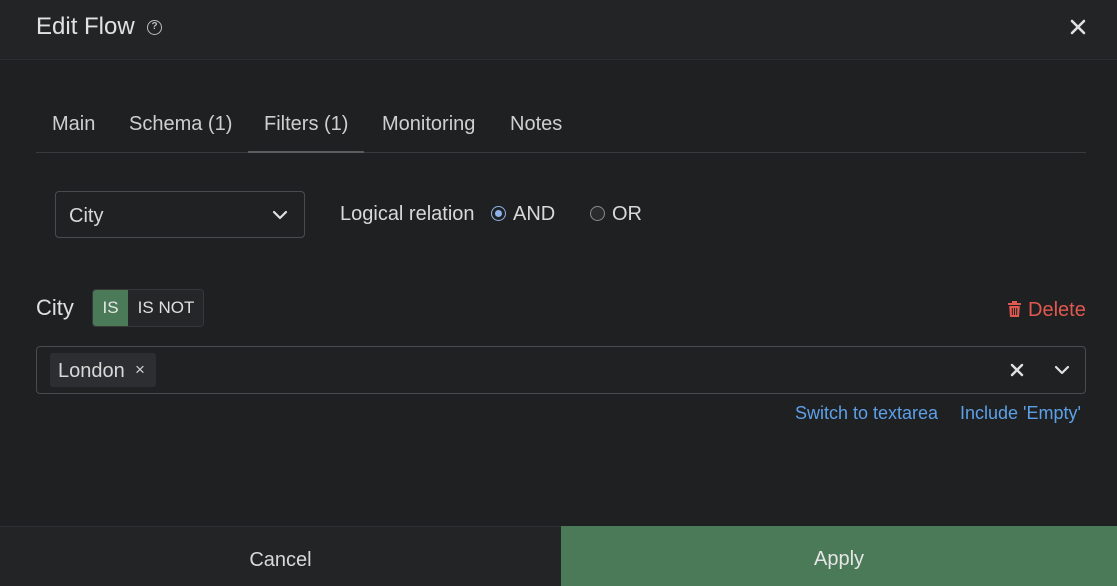  I want to click on operator-toggle: IS IS NOT, so click(148, 308).